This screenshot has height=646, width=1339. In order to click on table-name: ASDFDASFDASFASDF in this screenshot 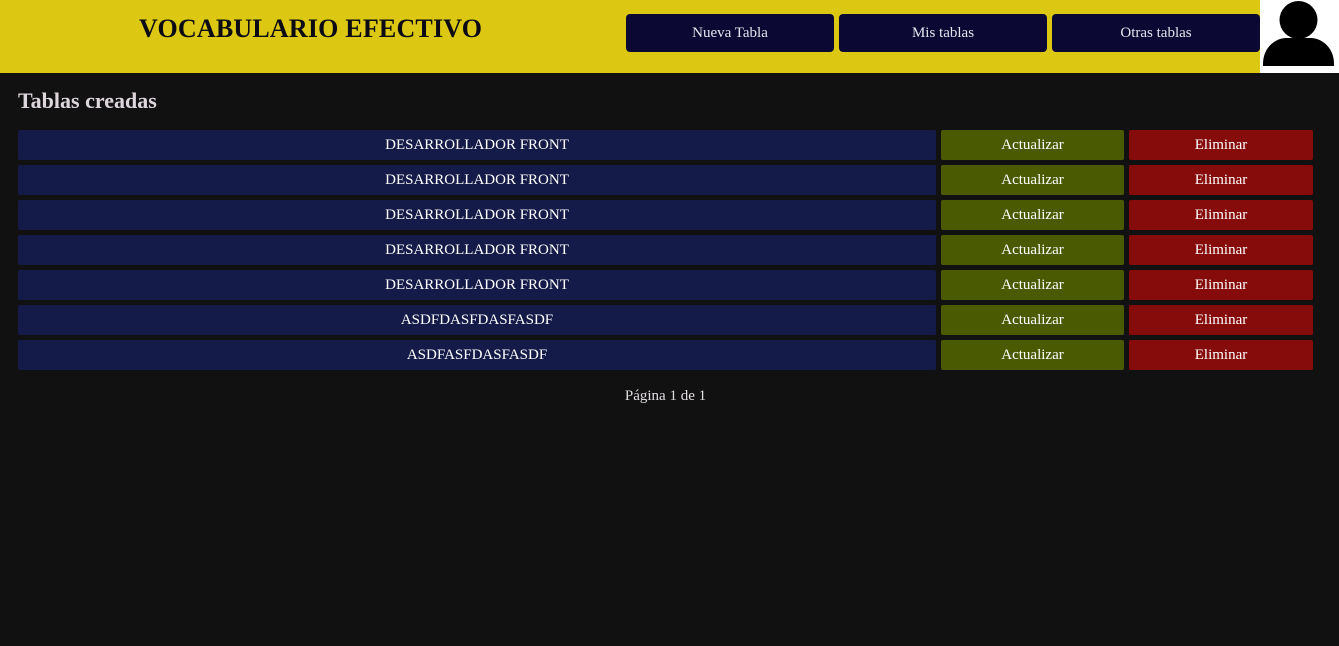, I will do `click(477, 320)`.